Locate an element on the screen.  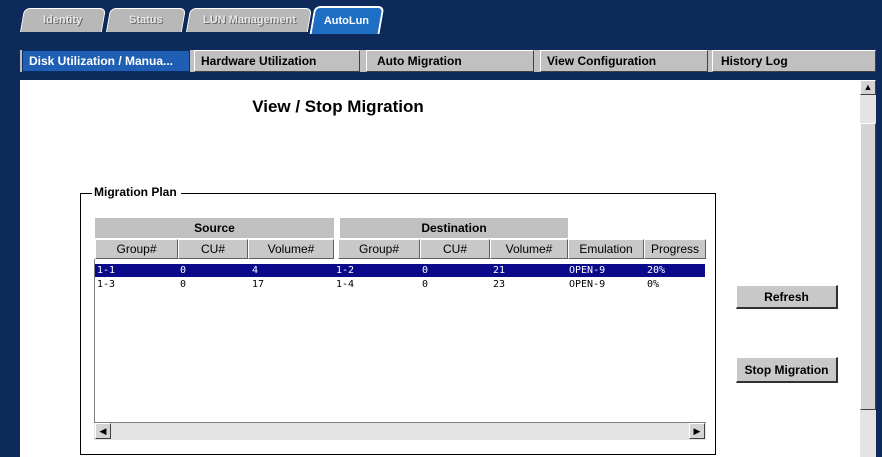
column-header-src-group: Group# is located at coordinates (136, 249).